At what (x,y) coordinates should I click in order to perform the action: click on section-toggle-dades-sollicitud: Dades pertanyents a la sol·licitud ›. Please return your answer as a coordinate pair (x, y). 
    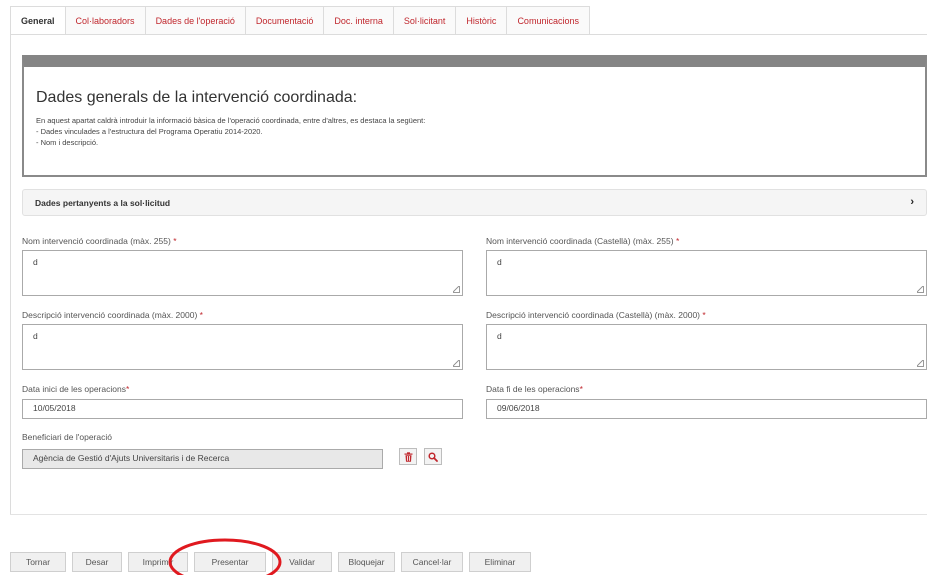
    Looking at the image, I should click on (474, 202).